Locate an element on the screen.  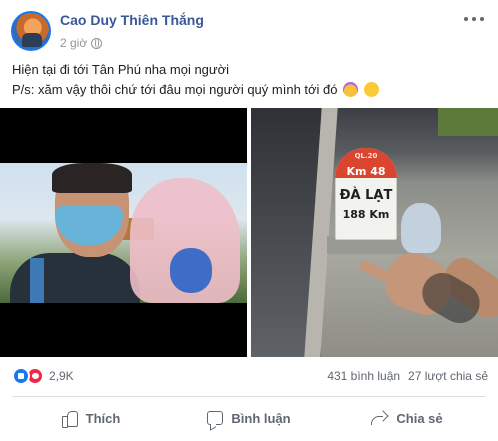
reaction-icons is located at coordinates (28, 376).